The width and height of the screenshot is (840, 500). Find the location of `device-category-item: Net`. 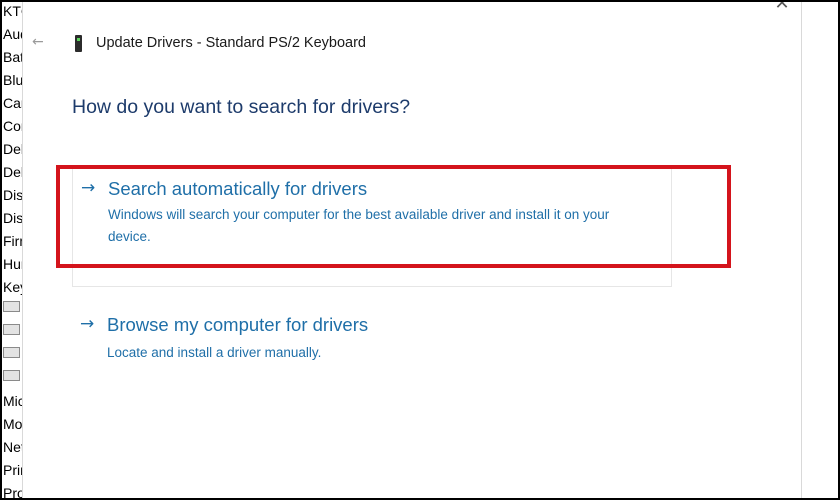

device-category-item: Net is located at coordinates (12, 447).